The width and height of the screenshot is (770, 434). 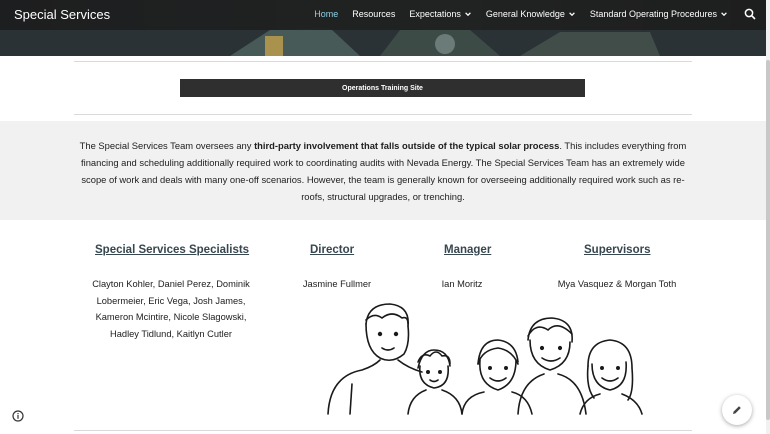 I want to click on nav-home: Home, so click(x=326, y=14).